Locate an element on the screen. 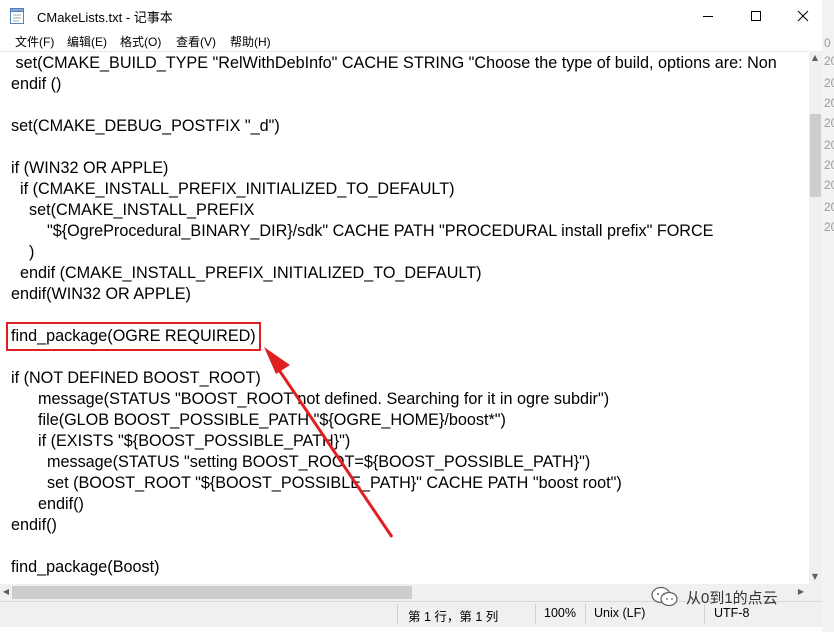 The height and width of the screenshot is (632, 834). close-button is located at coordinates (803, 15).